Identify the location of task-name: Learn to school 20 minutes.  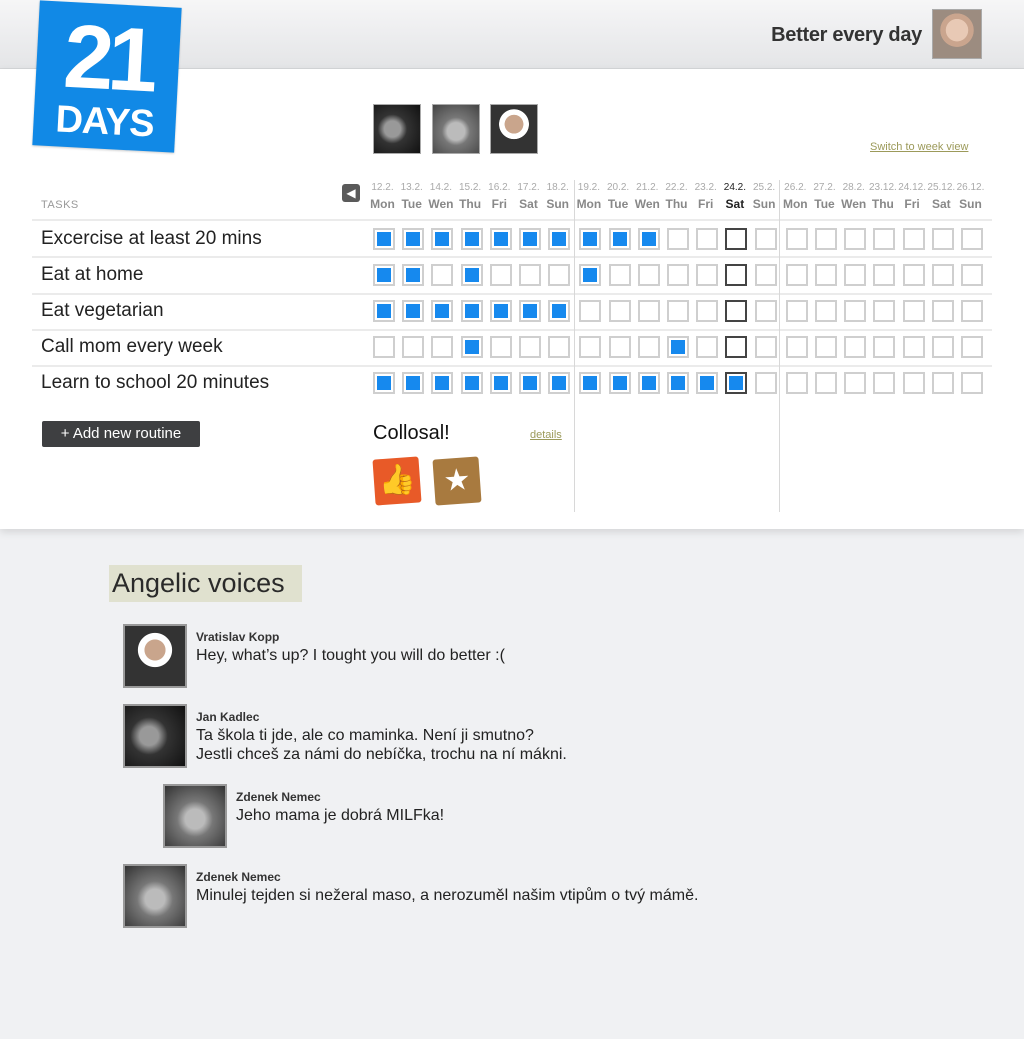
(155, 383).